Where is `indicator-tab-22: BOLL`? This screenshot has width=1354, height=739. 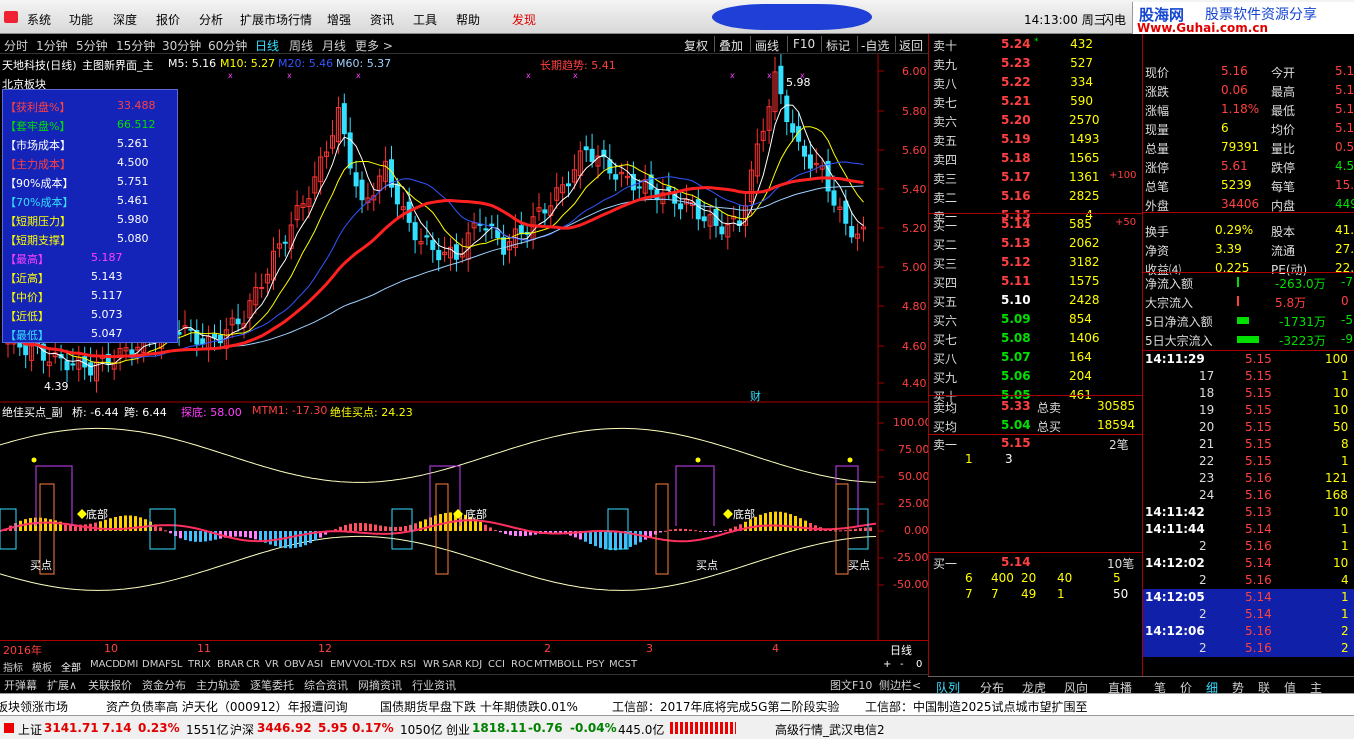 indicator-tab-22: BOLL is located at coordinates (570, 664).